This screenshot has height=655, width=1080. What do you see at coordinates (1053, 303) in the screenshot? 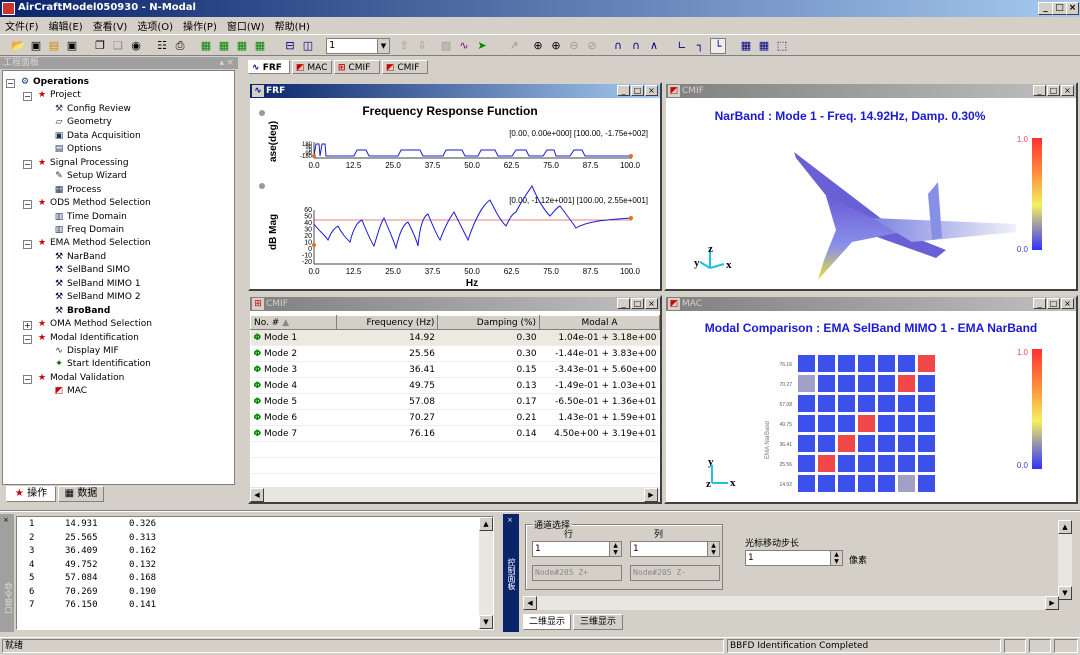
I see `mac-maximize-button: □` at bounding box center [1053, 303].